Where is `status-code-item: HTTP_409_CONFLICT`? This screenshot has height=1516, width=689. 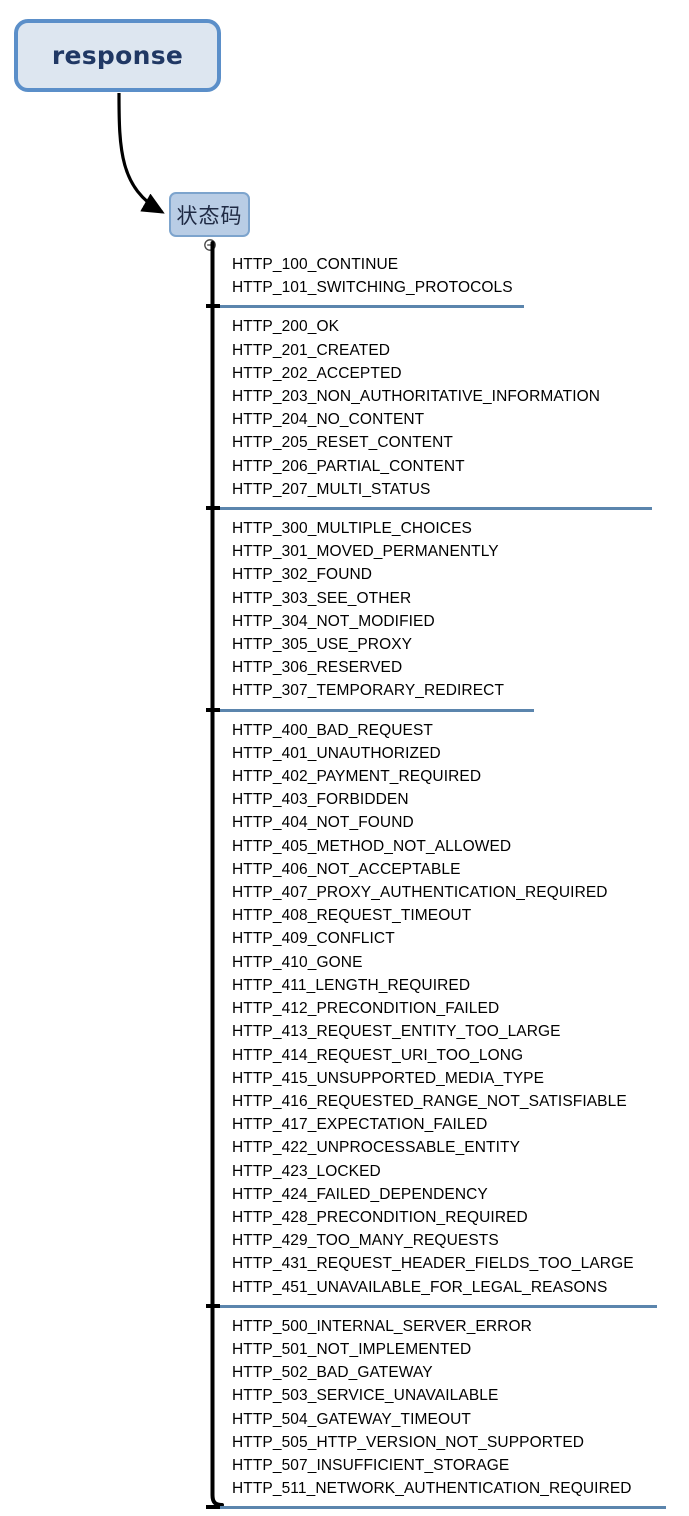 status-code-item: HTTP_409_CONFLICT is located at coordinates (457, 938).